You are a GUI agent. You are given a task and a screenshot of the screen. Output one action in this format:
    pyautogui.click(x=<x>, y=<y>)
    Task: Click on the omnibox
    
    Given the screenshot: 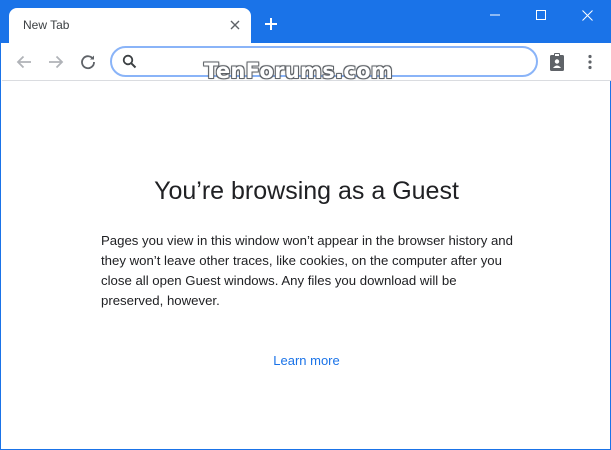 What is the action you would take?
    pyautogui.click(x=324, y=61)
    